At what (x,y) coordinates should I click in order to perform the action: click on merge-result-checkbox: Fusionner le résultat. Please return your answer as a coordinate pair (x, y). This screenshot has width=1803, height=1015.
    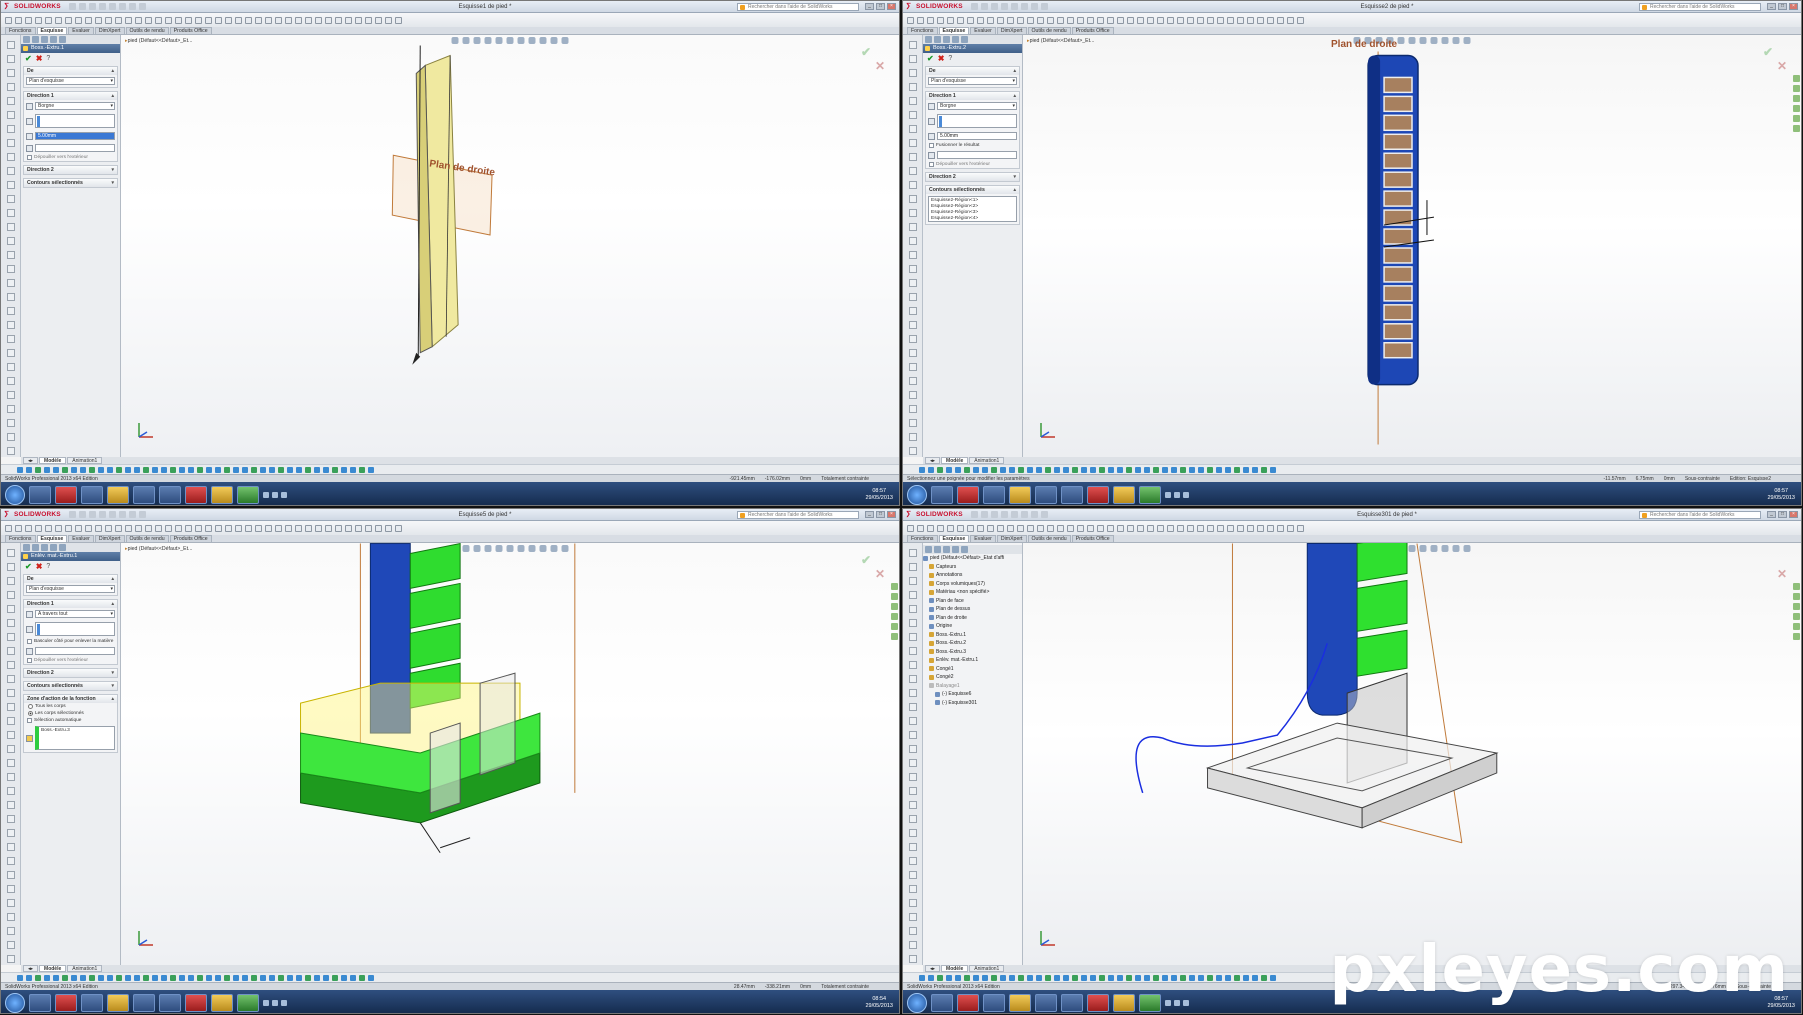
    Looking at the image, I should click on (972, 145).